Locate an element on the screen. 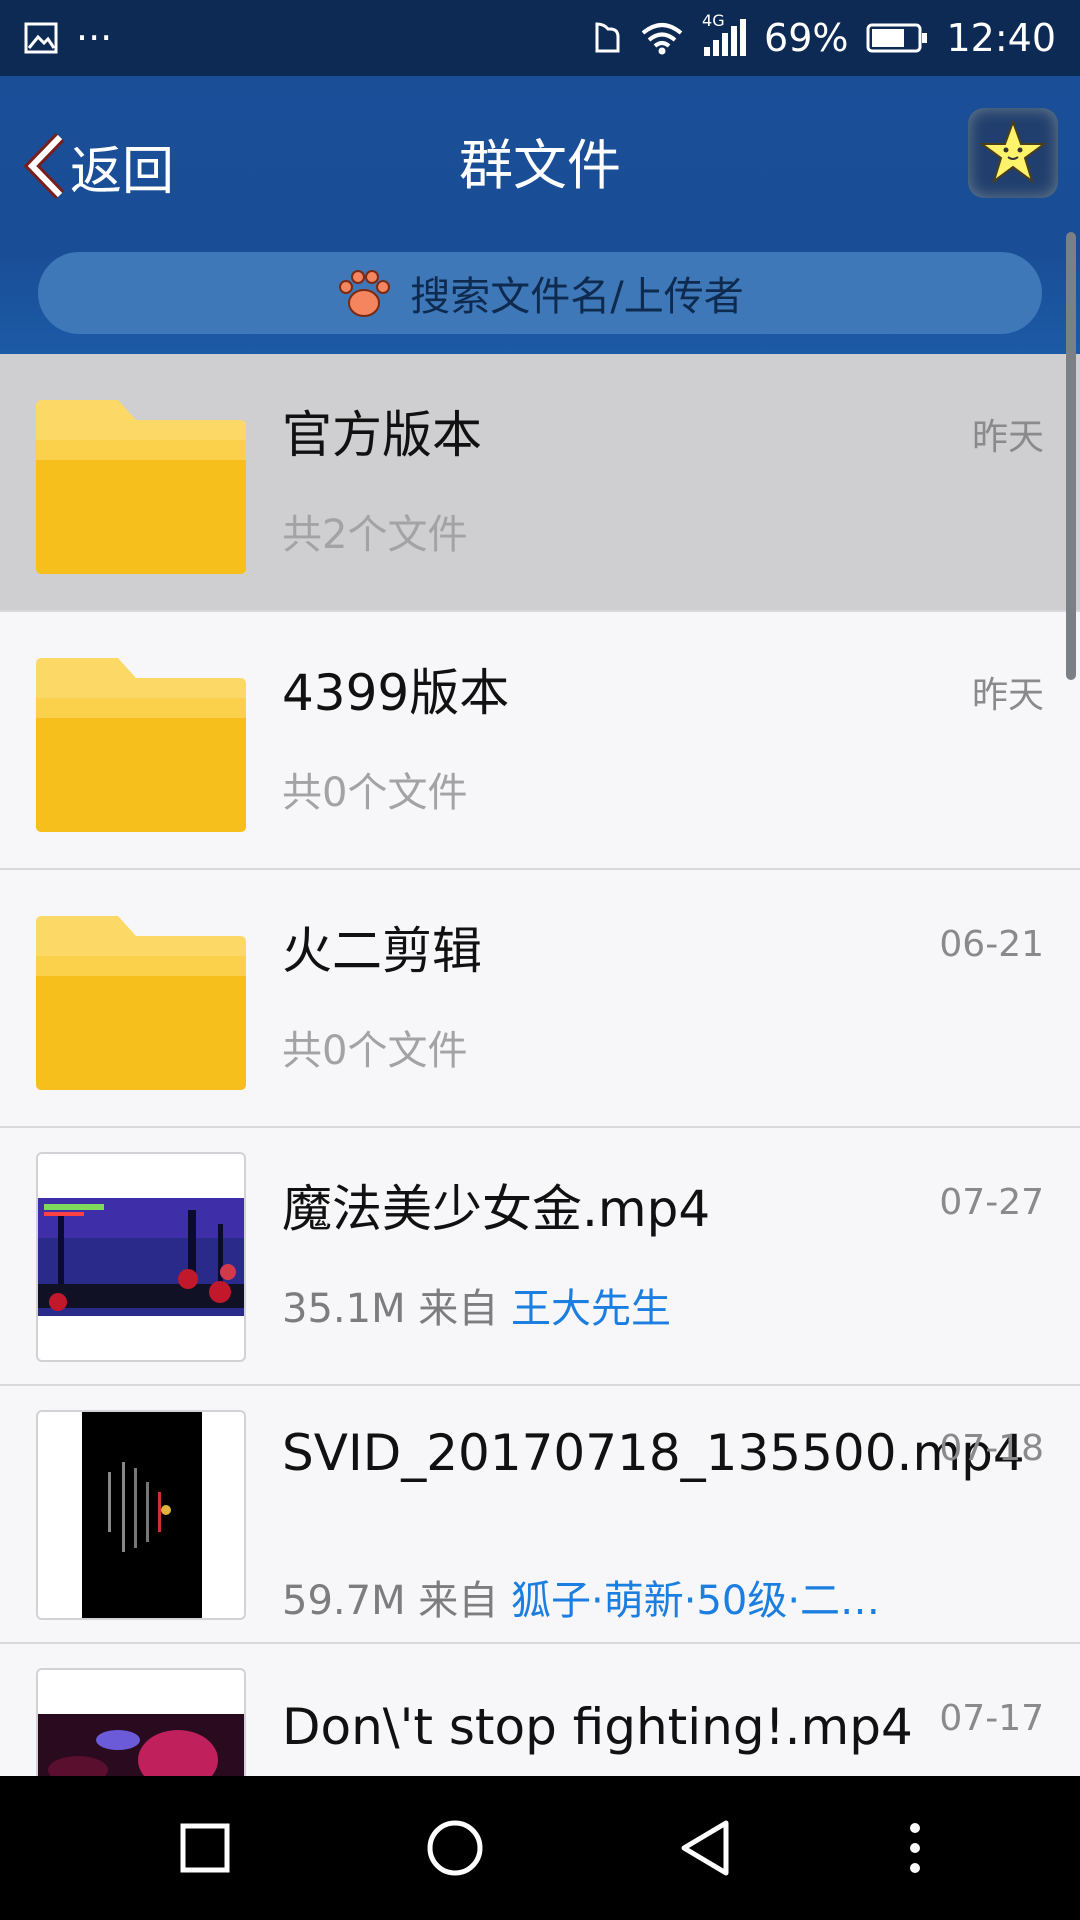 Image resolution: width=1080 pixels, height=1920 pixels. star-mascot-icon is located at coordinates (1013, 153).